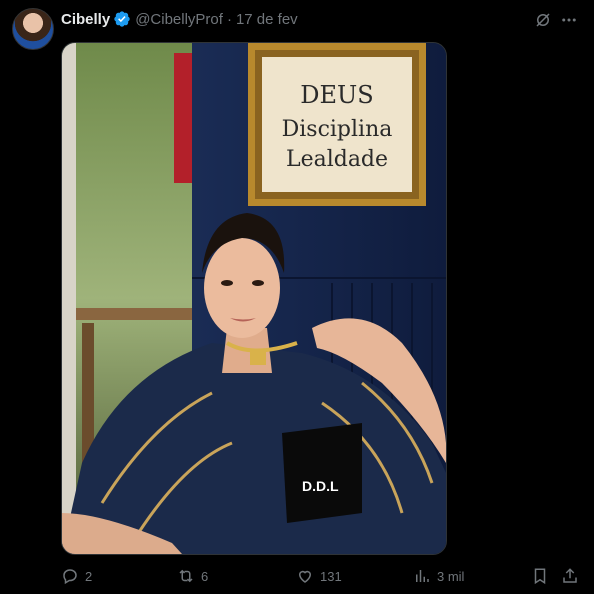 Image resolution: width=594 pixels, height=594 pixels. I want to click on top, so click(322, 473).